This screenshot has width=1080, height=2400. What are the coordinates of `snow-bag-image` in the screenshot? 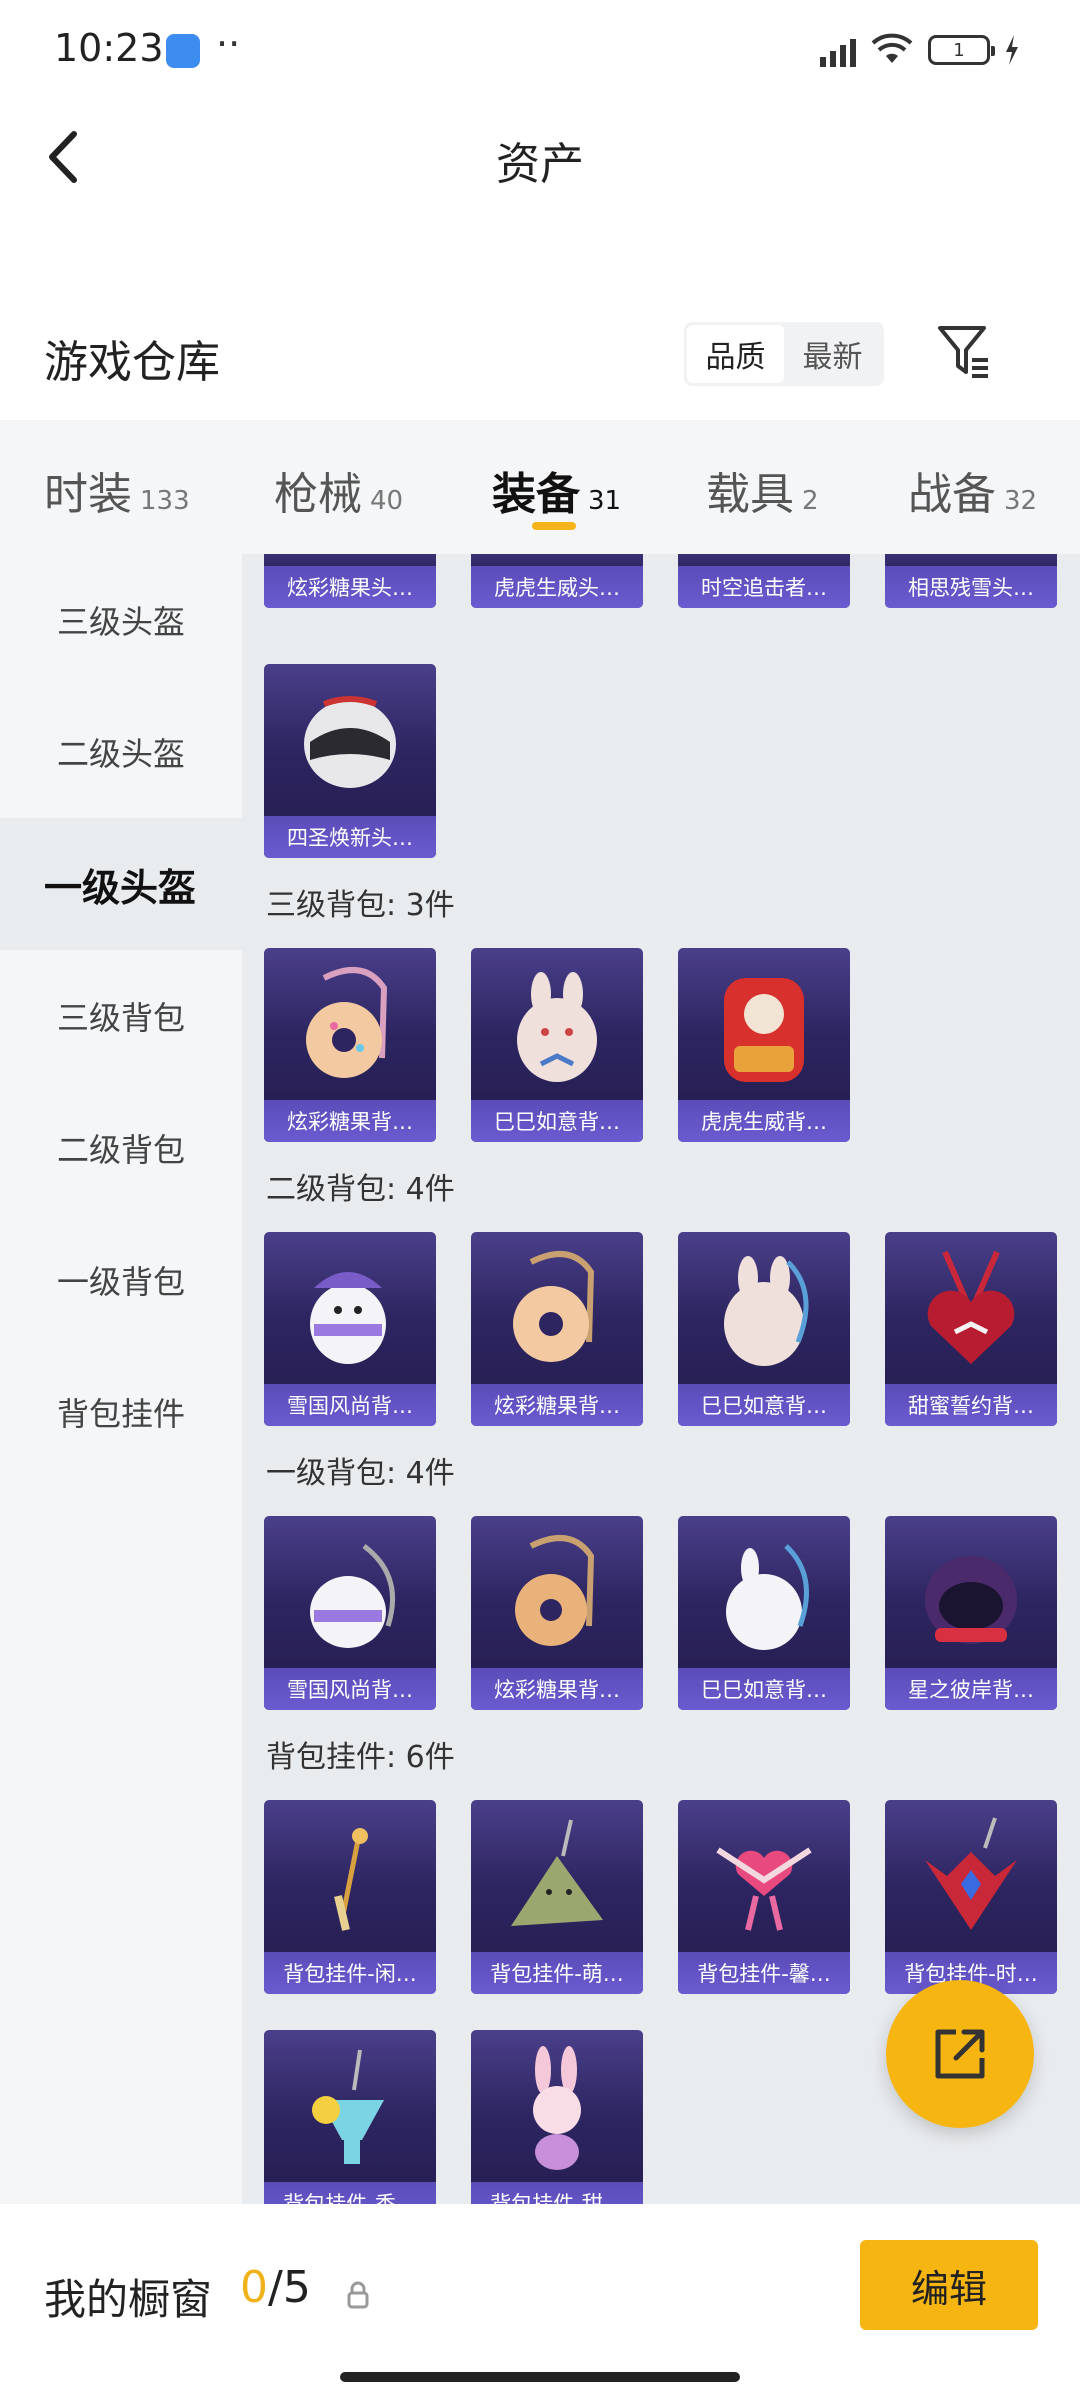 It's located at (350, 1308).